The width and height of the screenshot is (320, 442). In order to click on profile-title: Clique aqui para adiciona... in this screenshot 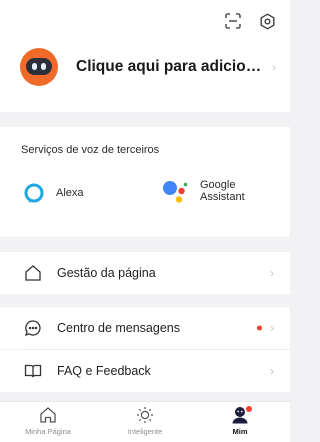, I will do `click(170, 66)`.